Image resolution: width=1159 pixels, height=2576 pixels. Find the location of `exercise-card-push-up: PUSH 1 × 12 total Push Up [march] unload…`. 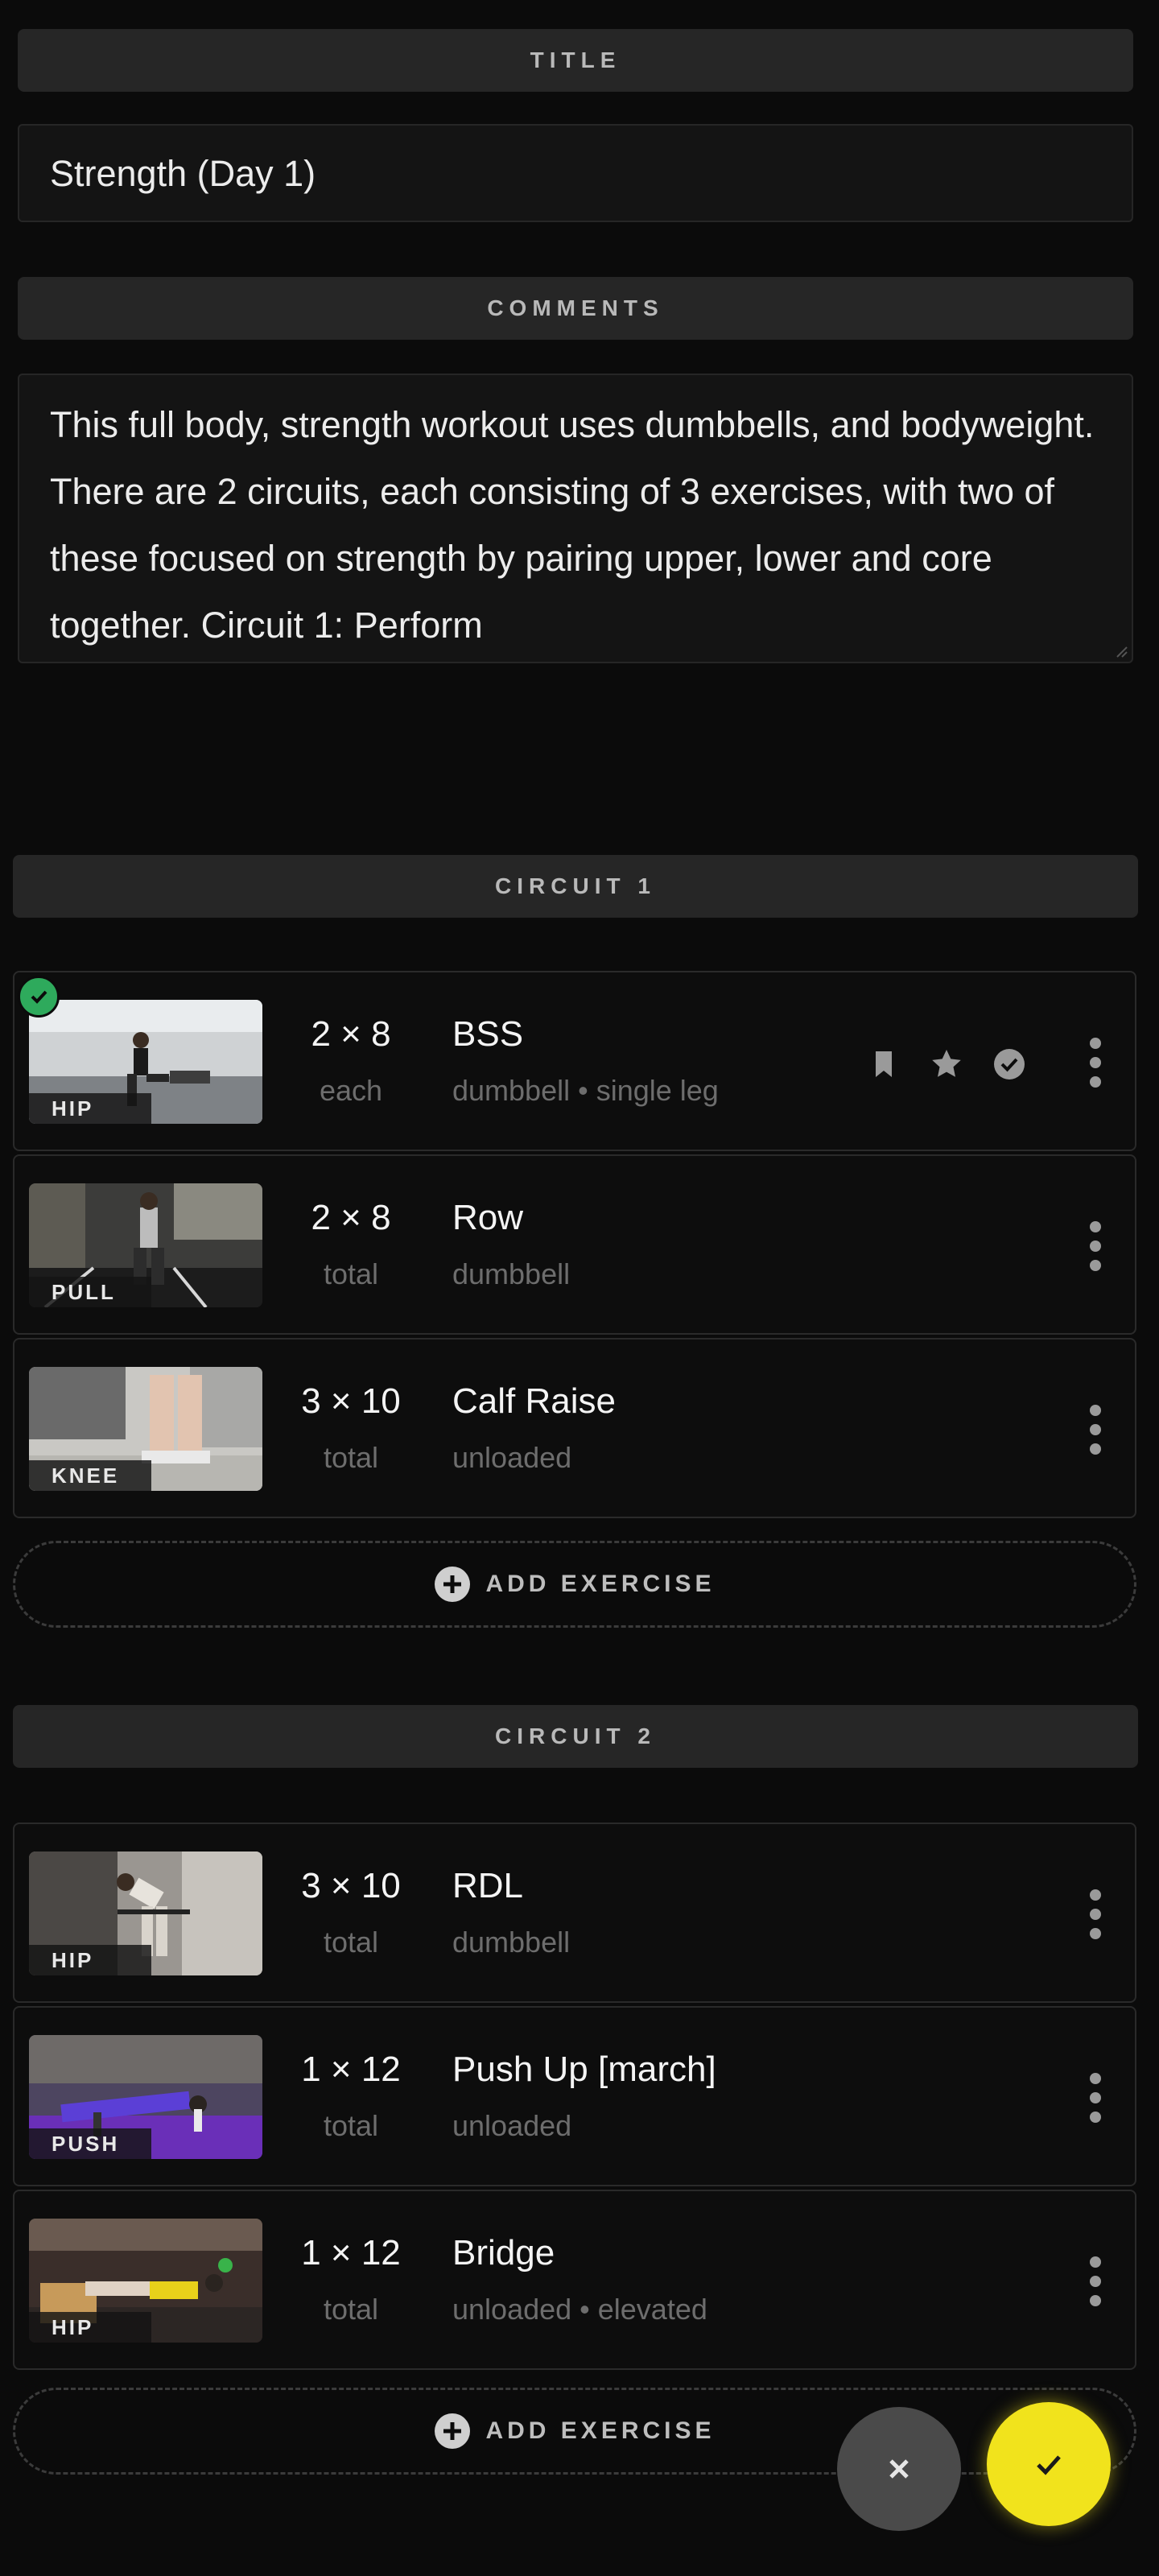

exercise-card-push-up: PUSH 1 × 12 total Push Up [march] unload… is located at coordinates (574, 2096).